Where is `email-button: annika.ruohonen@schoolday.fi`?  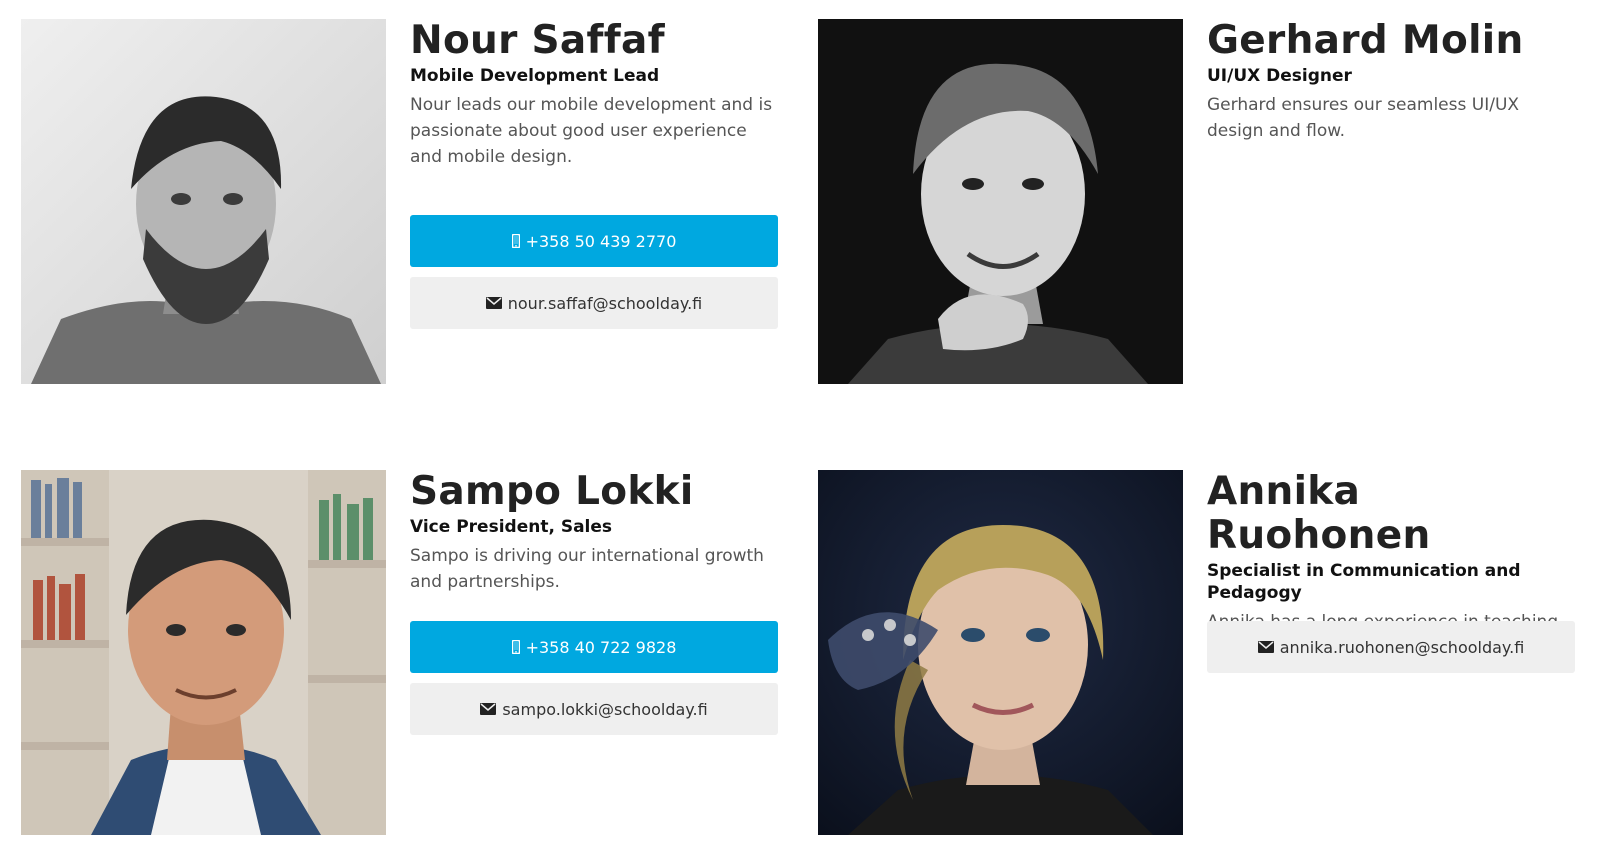
email-button: annika.ruohonen@schoolday.fi is located at coordinates (1391, 647).